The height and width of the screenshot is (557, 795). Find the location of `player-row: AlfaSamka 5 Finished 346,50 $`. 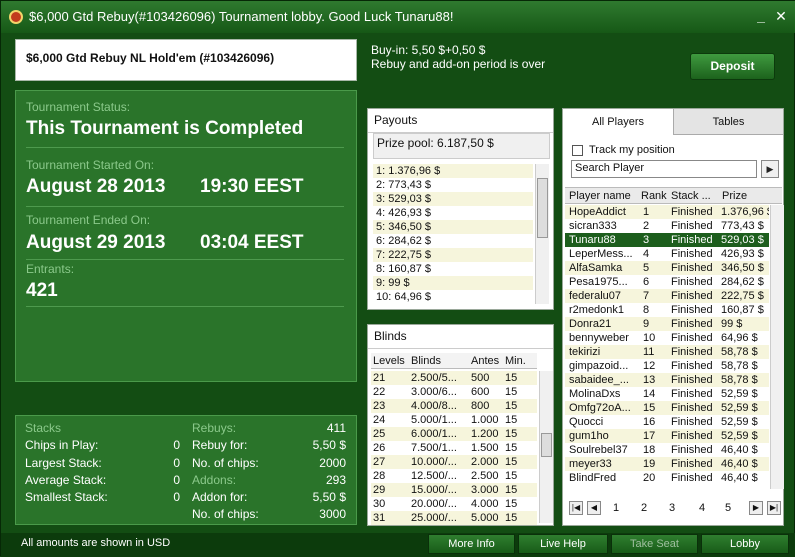

player-row: AlfaSamka 5 Finished 346,50 $ is located at coordinates (667, 268).